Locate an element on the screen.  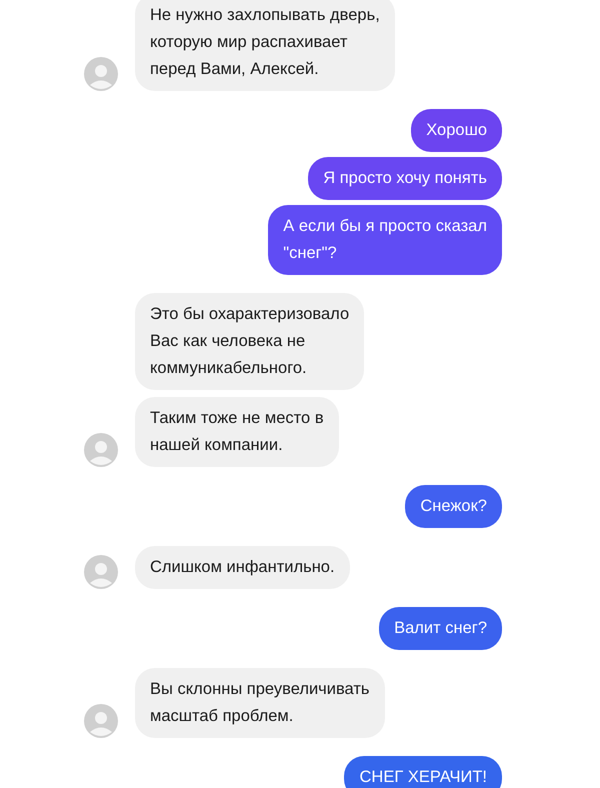
message-bubble: А если бы я просто сказал "снег"? is located at coordinates (385, 240).